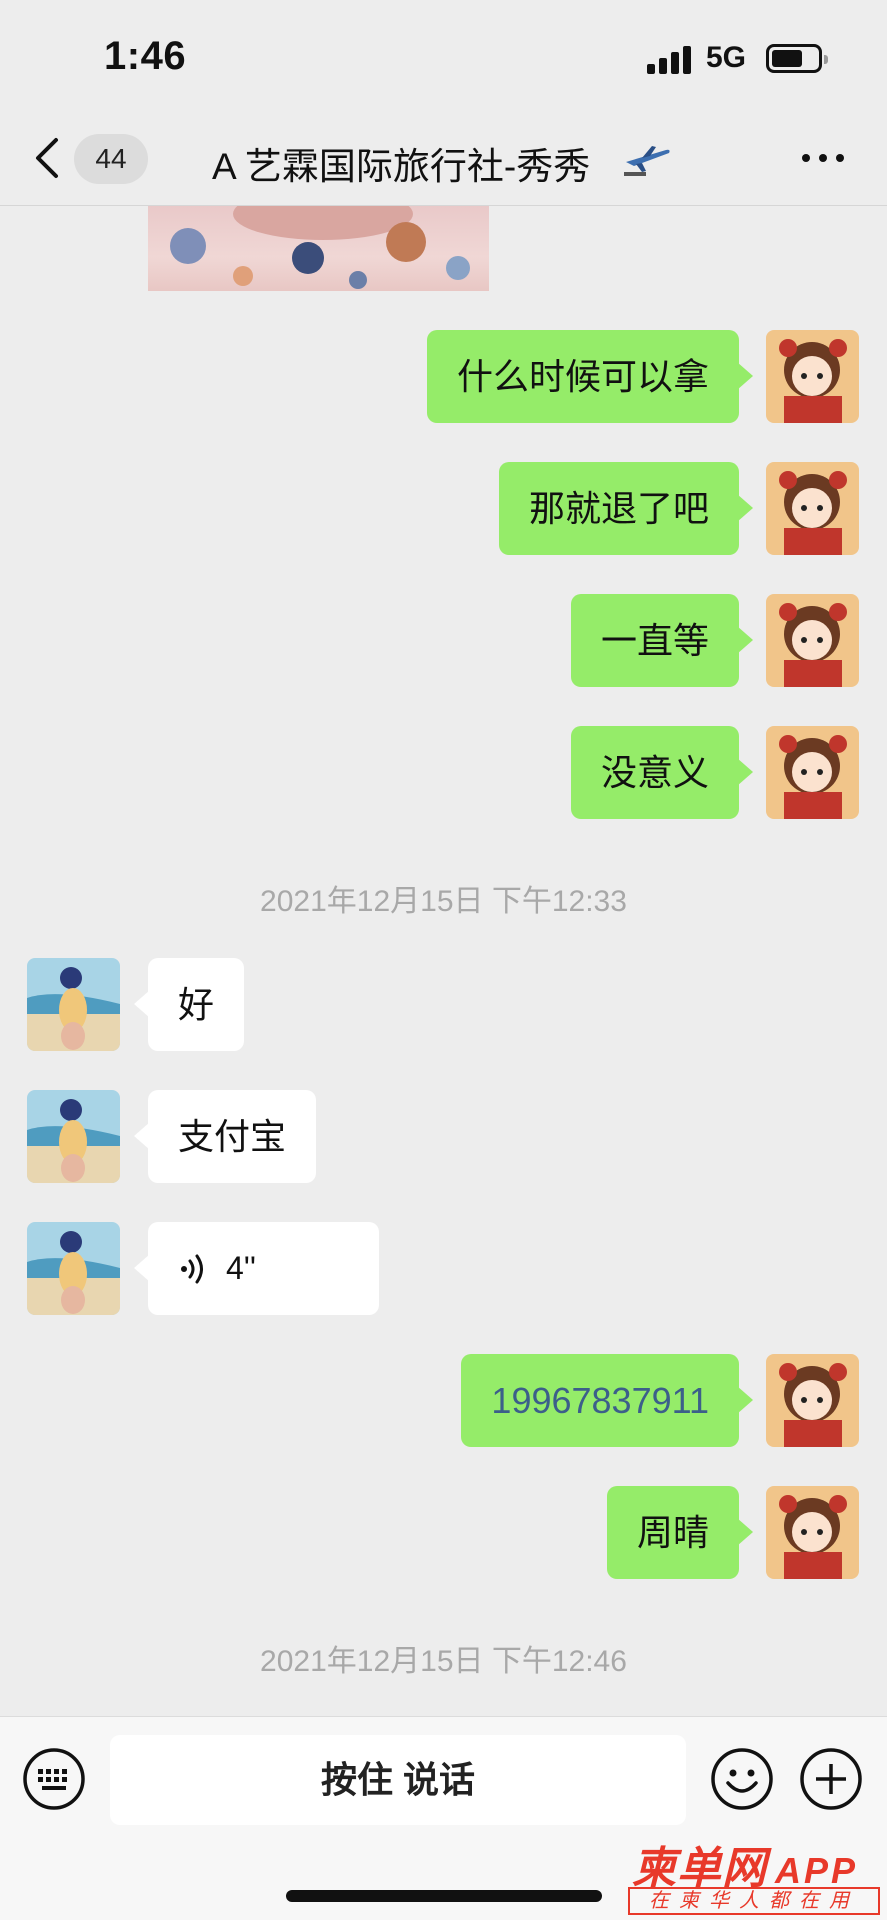 Image resolution: width=887 pixels, height=1920 pixels. I want to click on photo-thumbnail, so click(320, 247).